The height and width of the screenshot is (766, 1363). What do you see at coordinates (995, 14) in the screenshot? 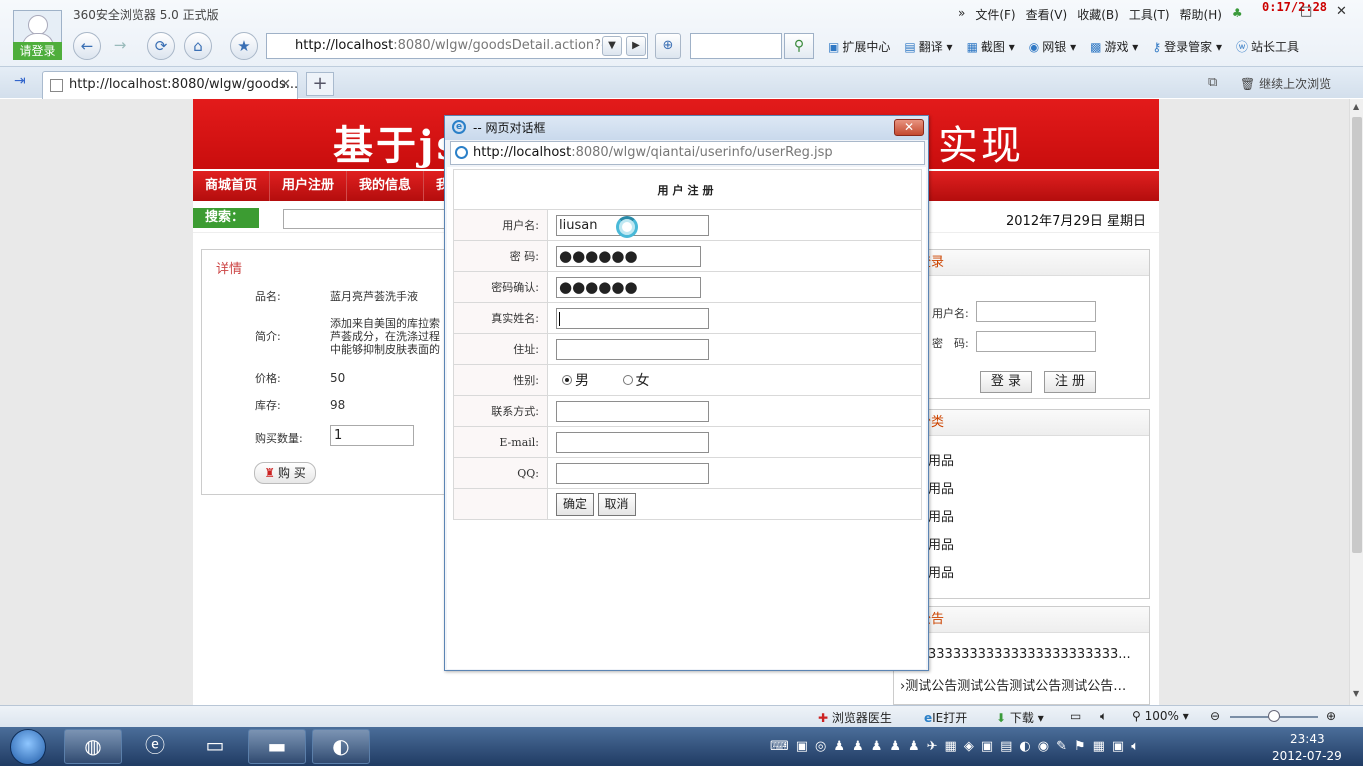
I see `menu-file: 文件(F)` at bounding box center [995, 14].